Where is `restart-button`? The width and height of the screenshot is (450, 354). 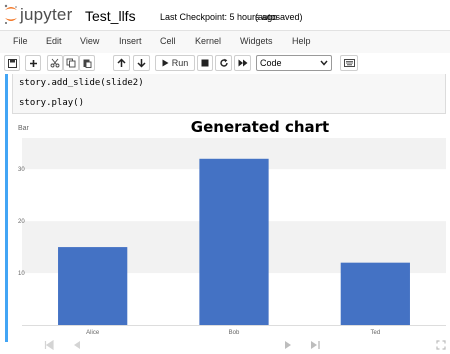
restart-button is located at coordinates (223, 63).